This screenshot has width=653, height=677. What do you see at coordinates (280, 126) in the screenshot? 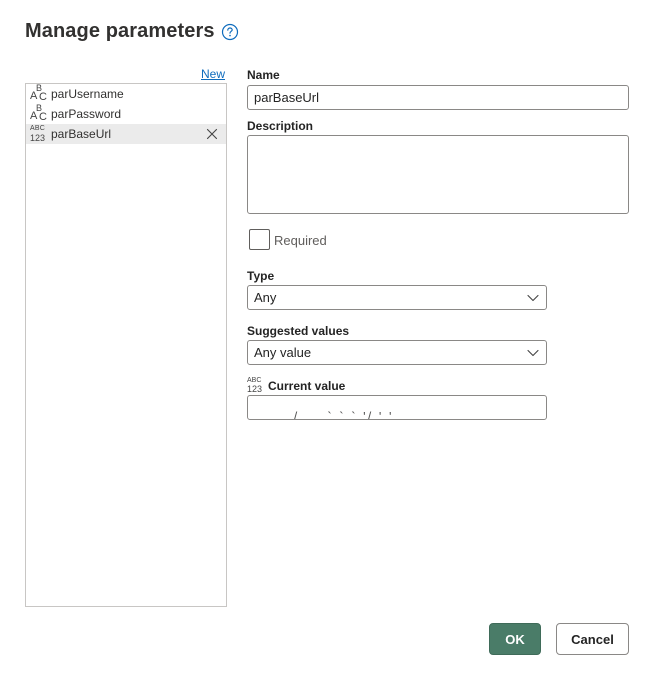
I see `description-label: Description` at bounding box center [280, 126].